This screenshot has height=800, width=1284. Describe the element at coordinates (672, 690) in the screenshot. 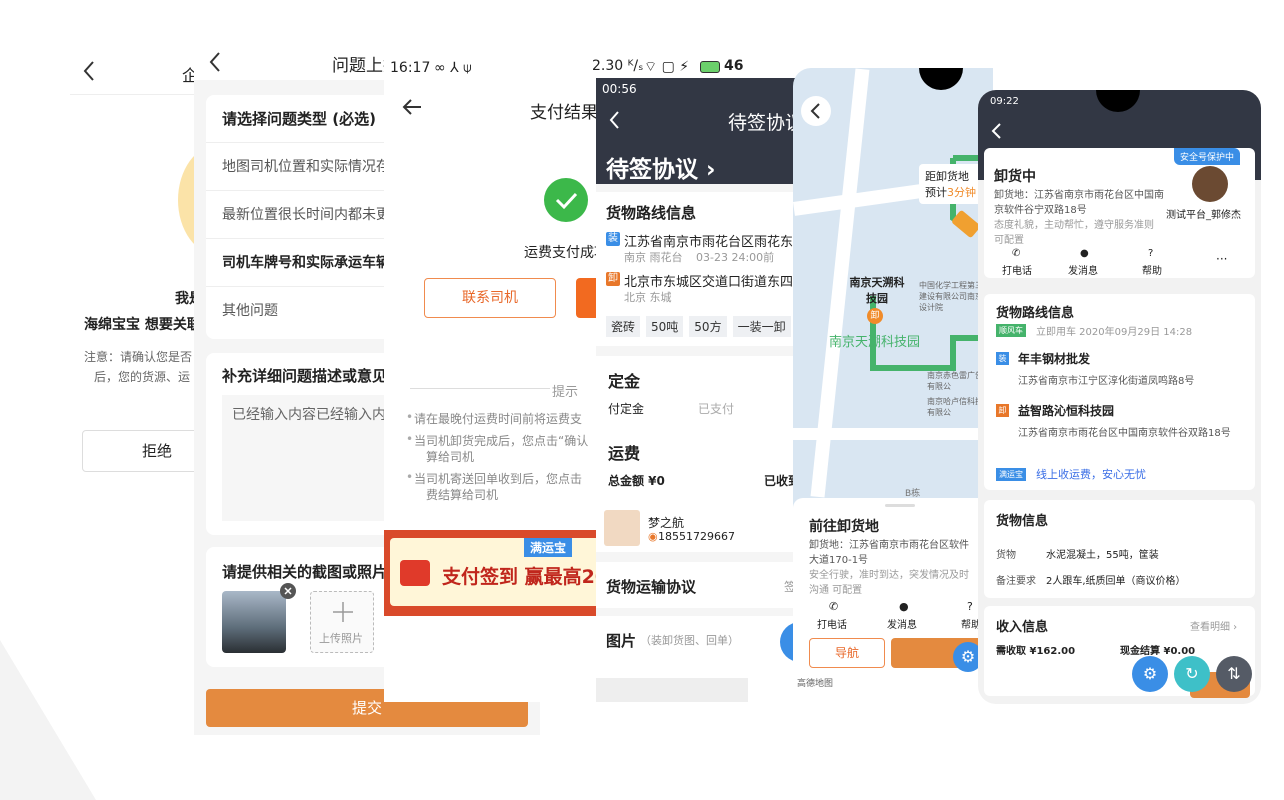

I see `screen4-bottom-bar` at that location.